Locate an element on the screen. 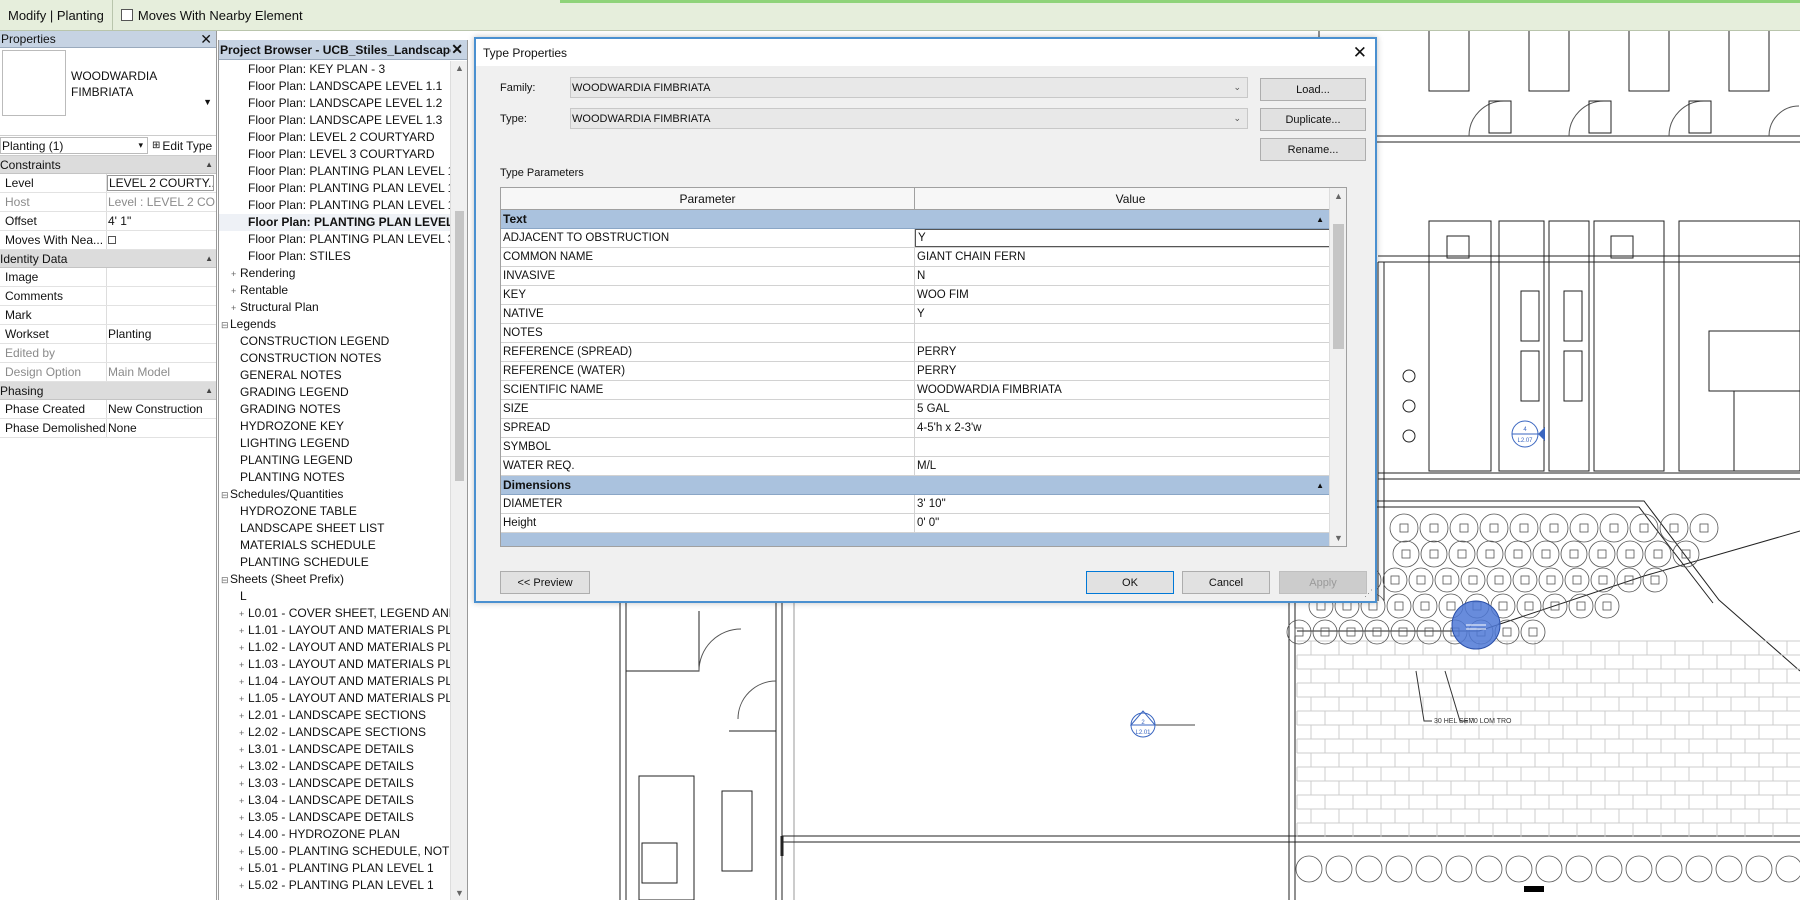 This screenshot has width=1800, height=900. browser-item: HYDROZONE KEY is located at coordinates (335, 426).